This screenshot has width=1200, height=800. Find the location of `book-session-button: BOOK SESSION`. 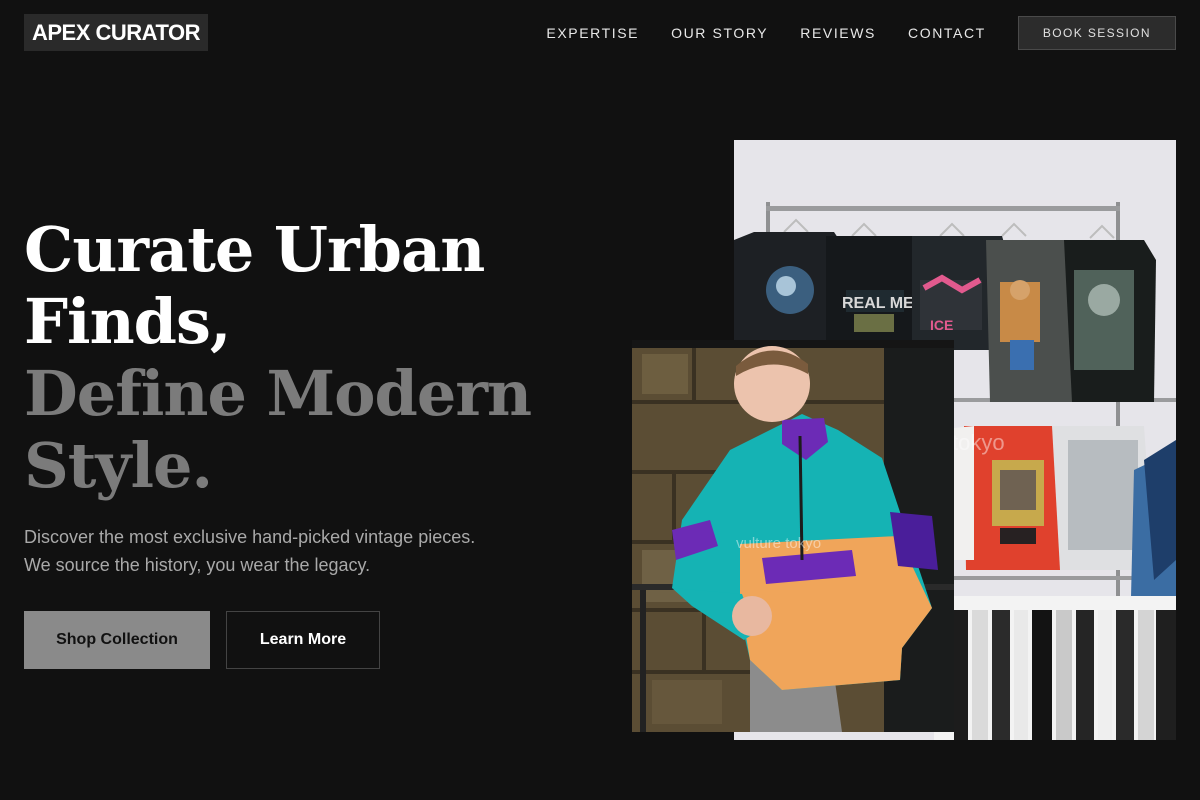

book-session-button: BOOK SESSION is located at coordinates (1096, 33).